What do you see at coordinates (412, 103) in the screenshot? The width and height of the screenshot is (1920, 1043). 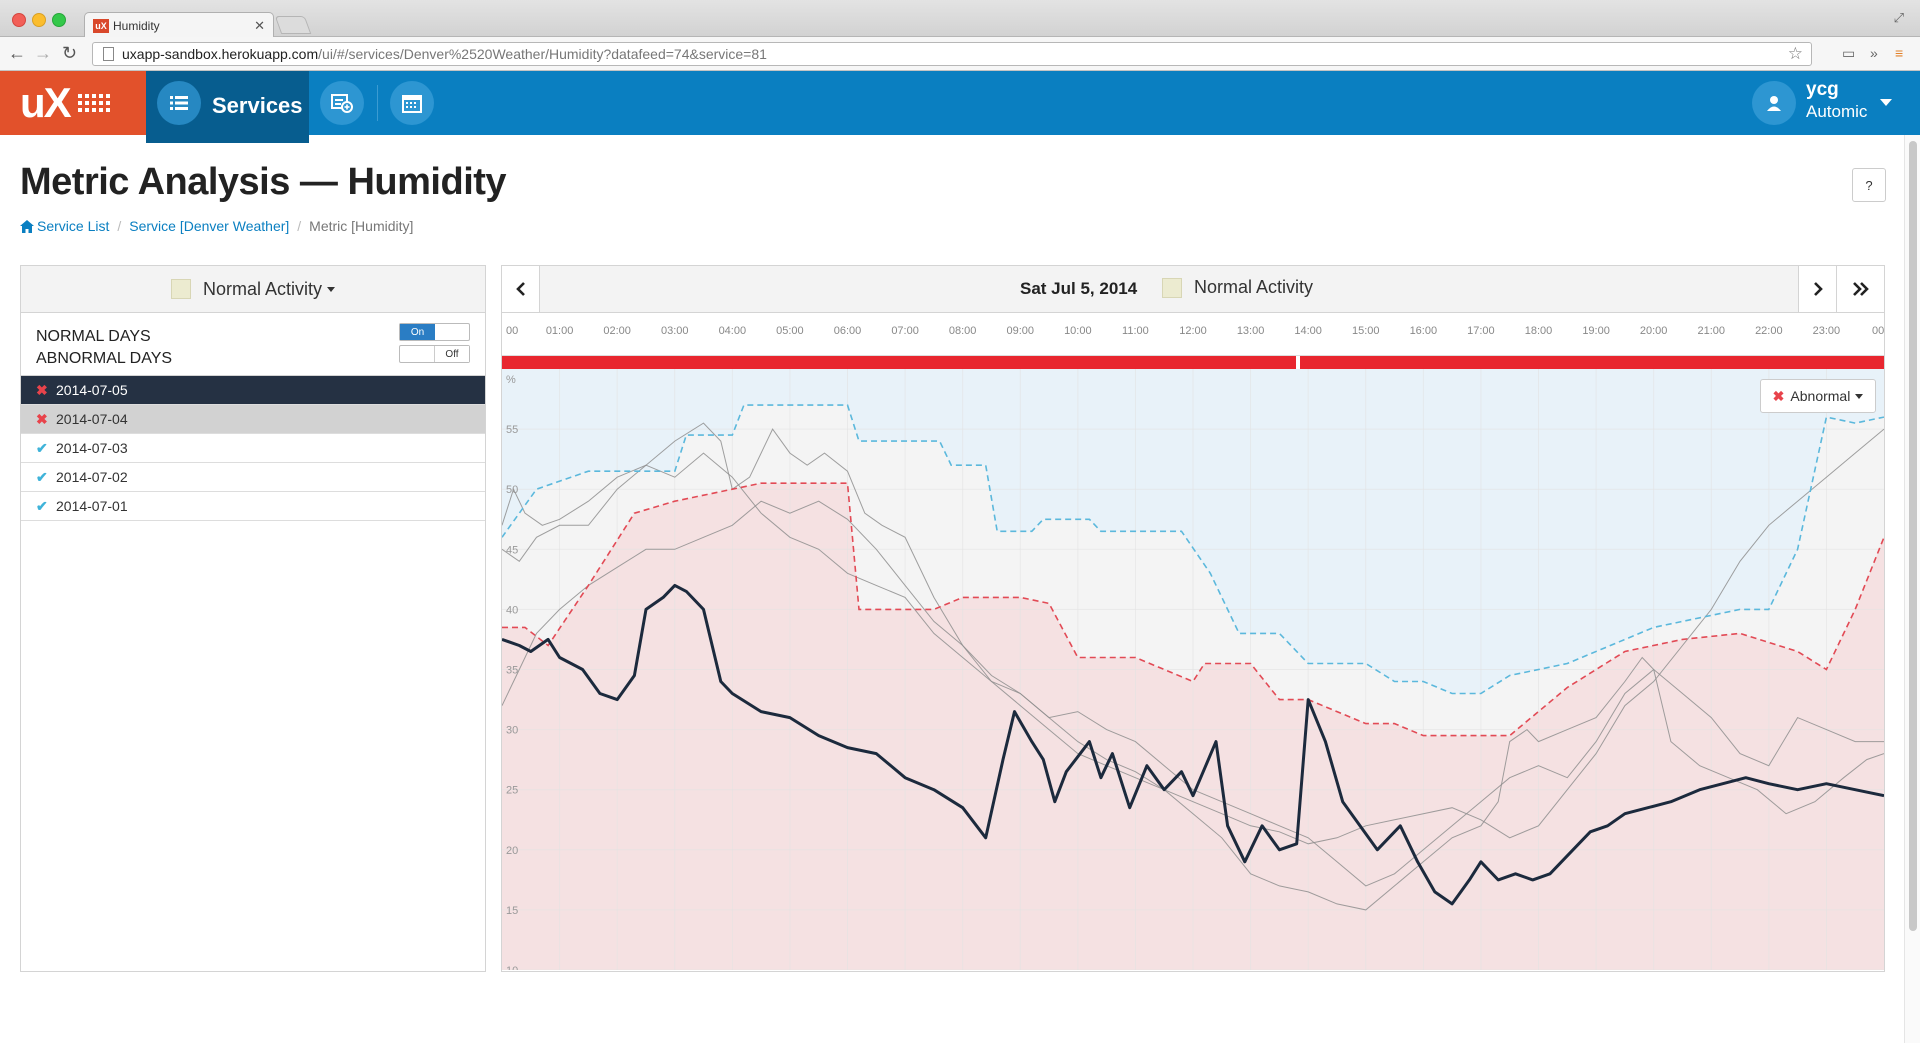 I see `calendar-icon` at bounding box center [412, 103].